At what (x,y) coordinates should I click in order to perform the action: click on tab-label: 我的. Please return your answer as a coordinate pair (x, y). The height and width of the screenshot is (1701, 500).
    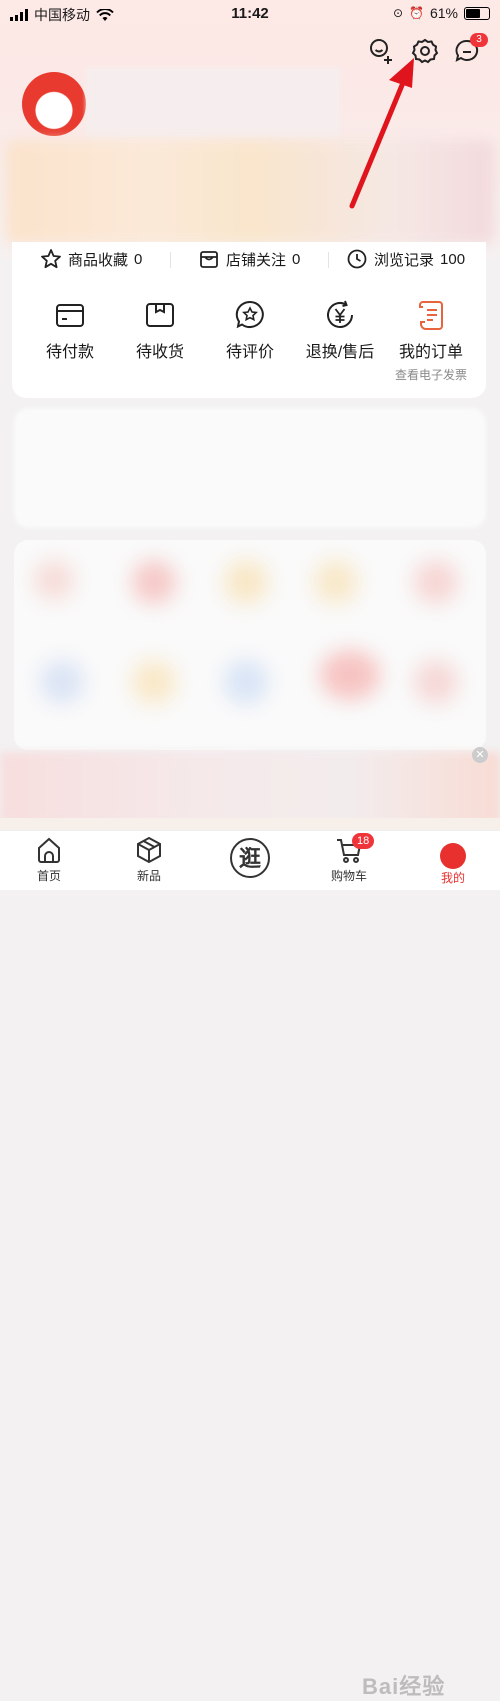
    Looking at the image, I should click on (452, 878).